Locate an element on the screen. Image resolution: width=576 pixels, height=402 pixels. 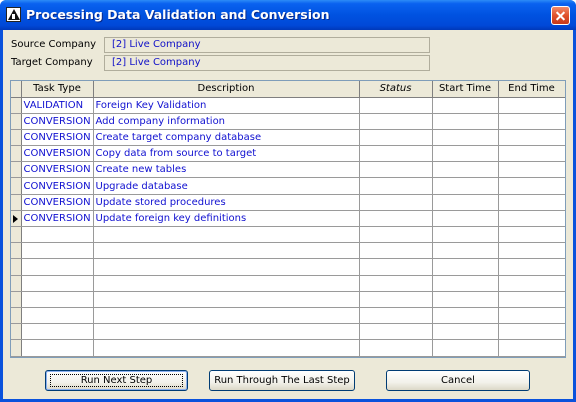
column-header-end-time: End Time is located at coordinates (531, 89).